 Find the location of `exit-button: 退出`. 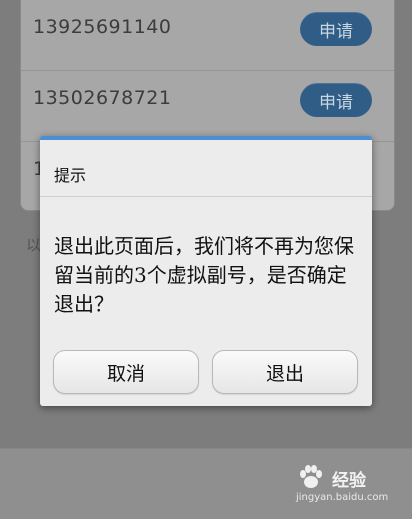

exit-button: 退出 is located at coordinates (285, 372).